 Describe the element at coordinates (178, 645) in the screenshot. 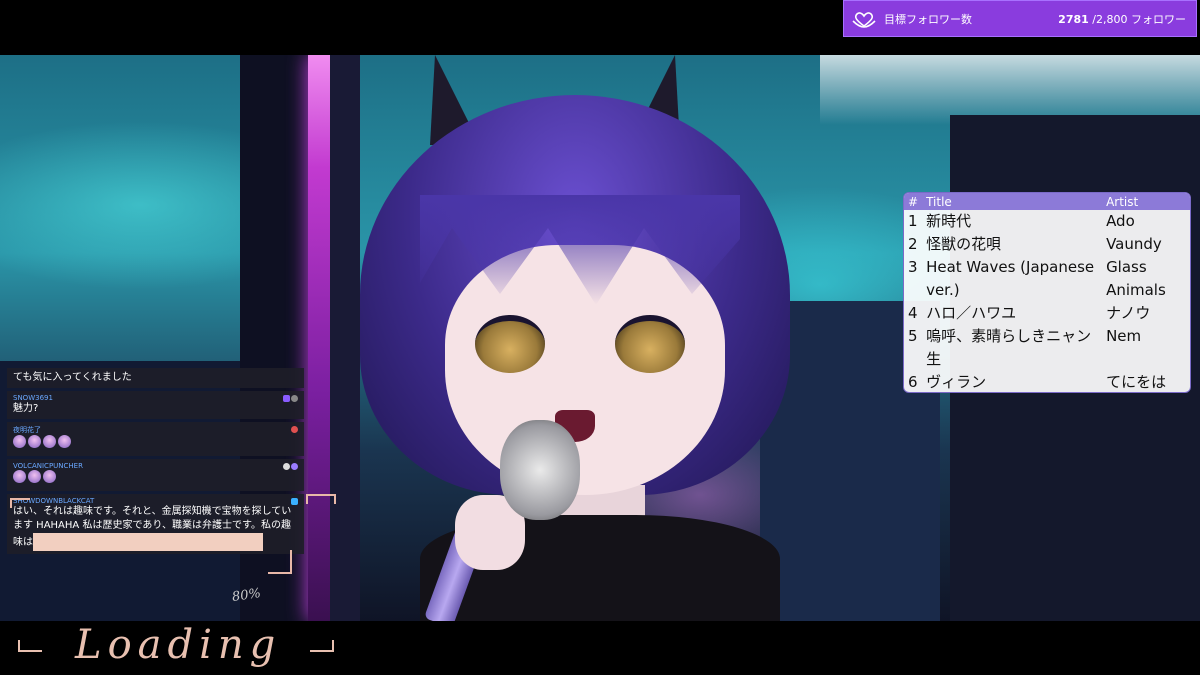

I see `loading-text: Loading` at that location.